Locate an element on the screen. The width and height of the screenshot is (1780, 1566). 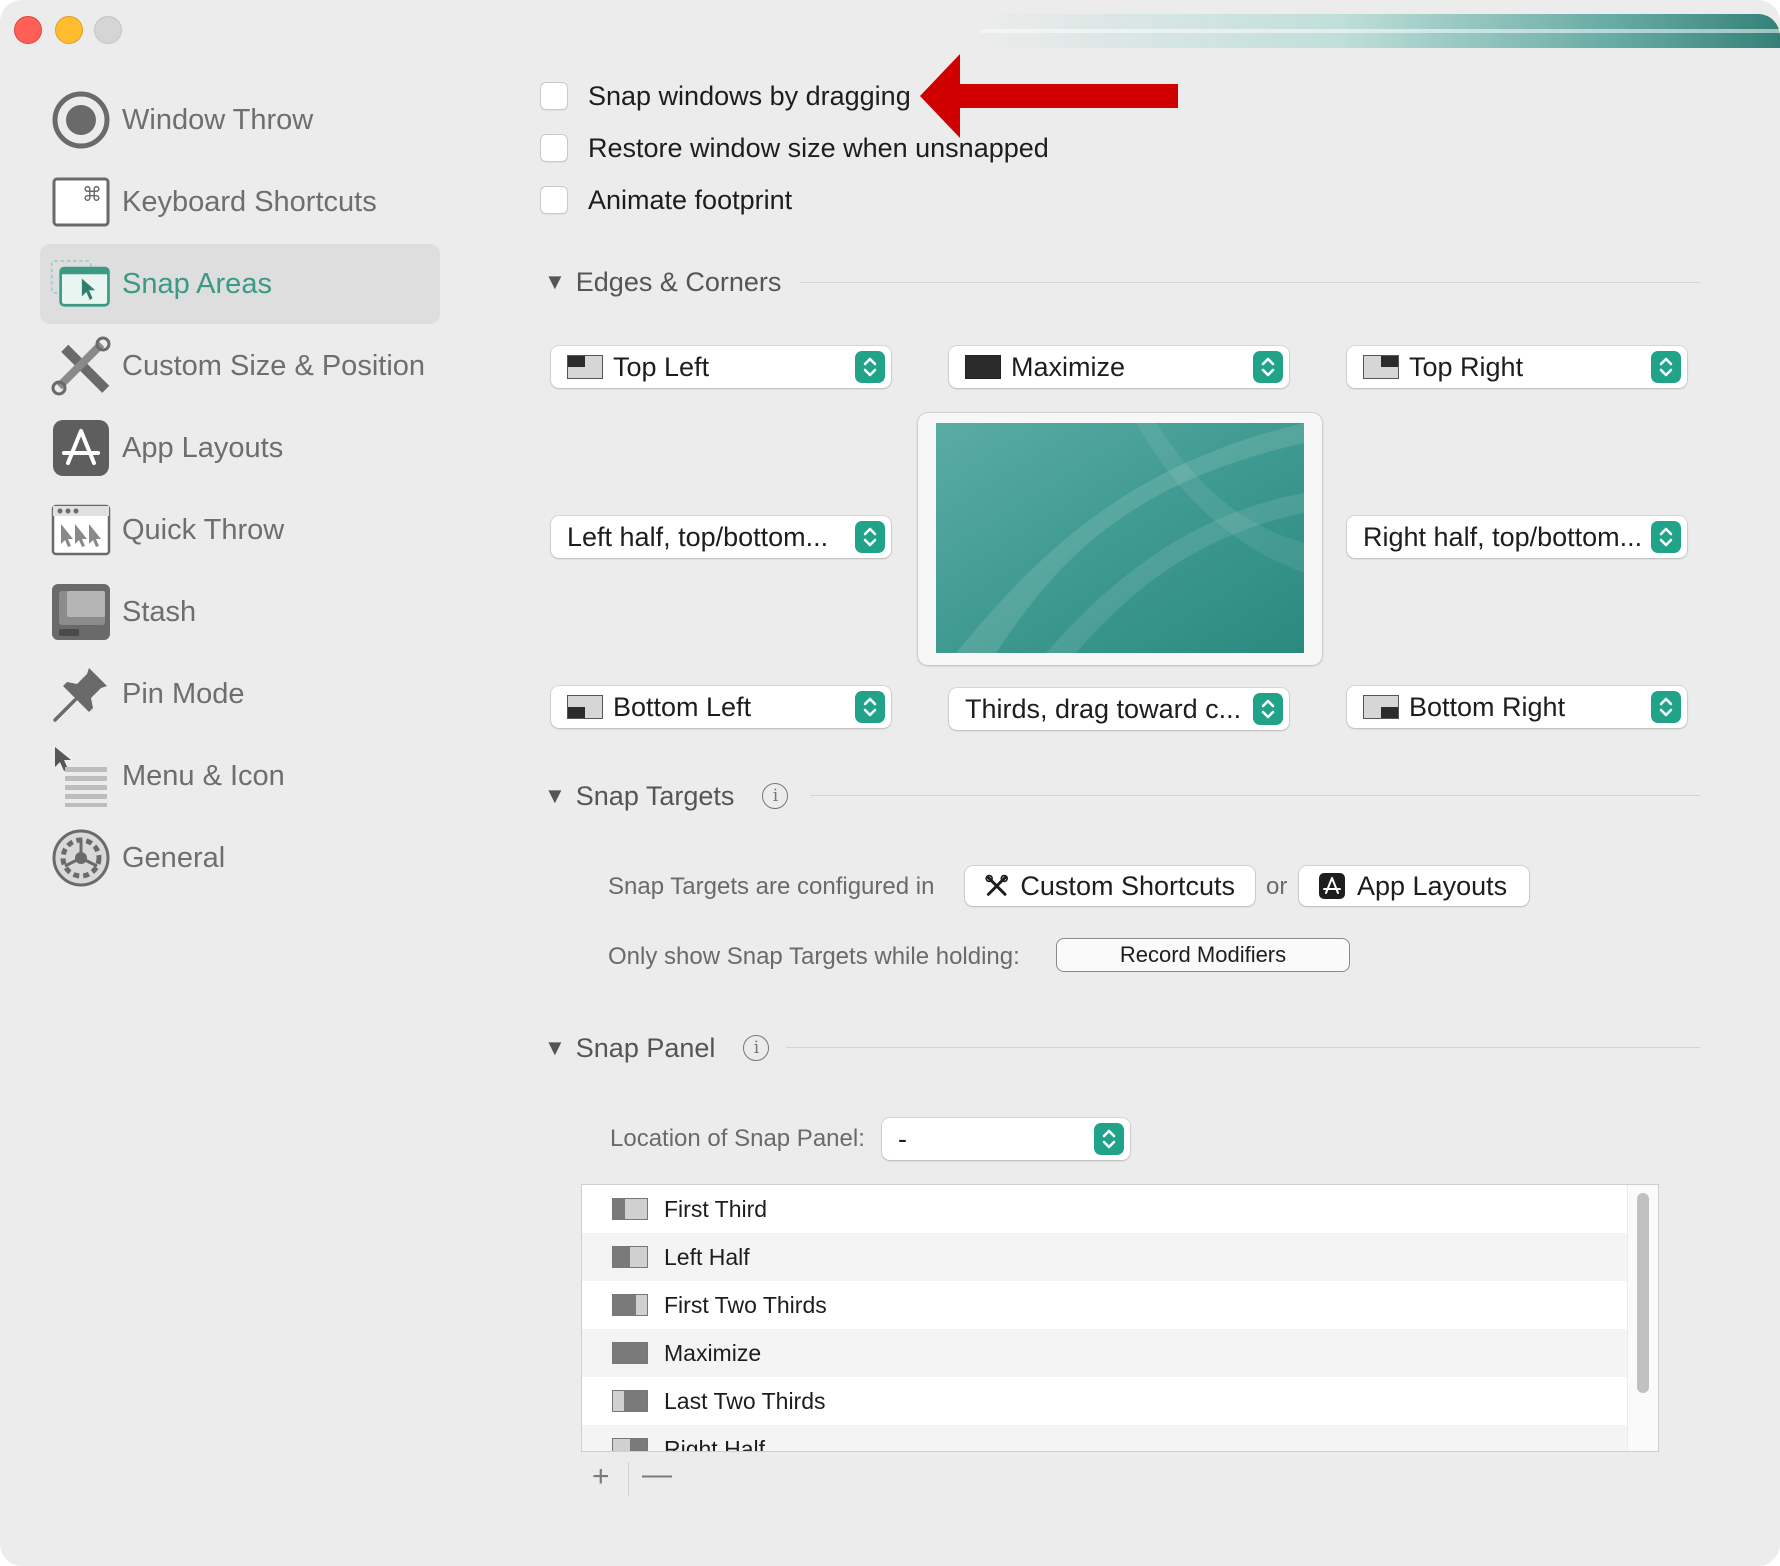
sidebar-item-keyboard-shortcuts: ⌘ Keyboard Shortcuts is located at coordinates (240, 202).